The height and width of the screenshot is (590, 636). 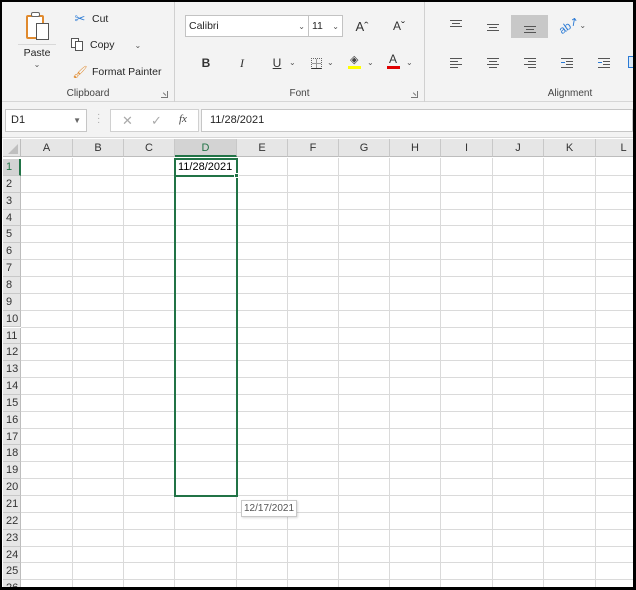 I want to click on copy-button: Copy ⌄, so click(x=105, y=45).